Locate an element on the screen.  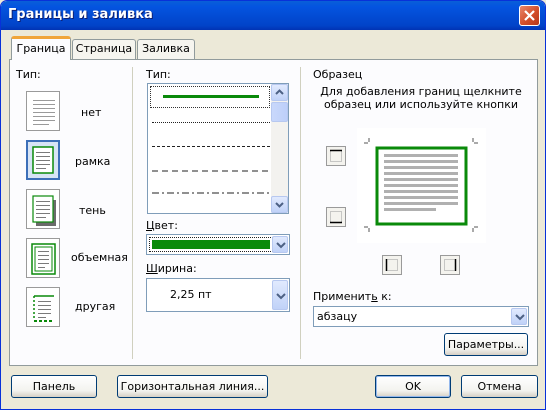
width-label: Ширина: is located at coordinates (171, 268).